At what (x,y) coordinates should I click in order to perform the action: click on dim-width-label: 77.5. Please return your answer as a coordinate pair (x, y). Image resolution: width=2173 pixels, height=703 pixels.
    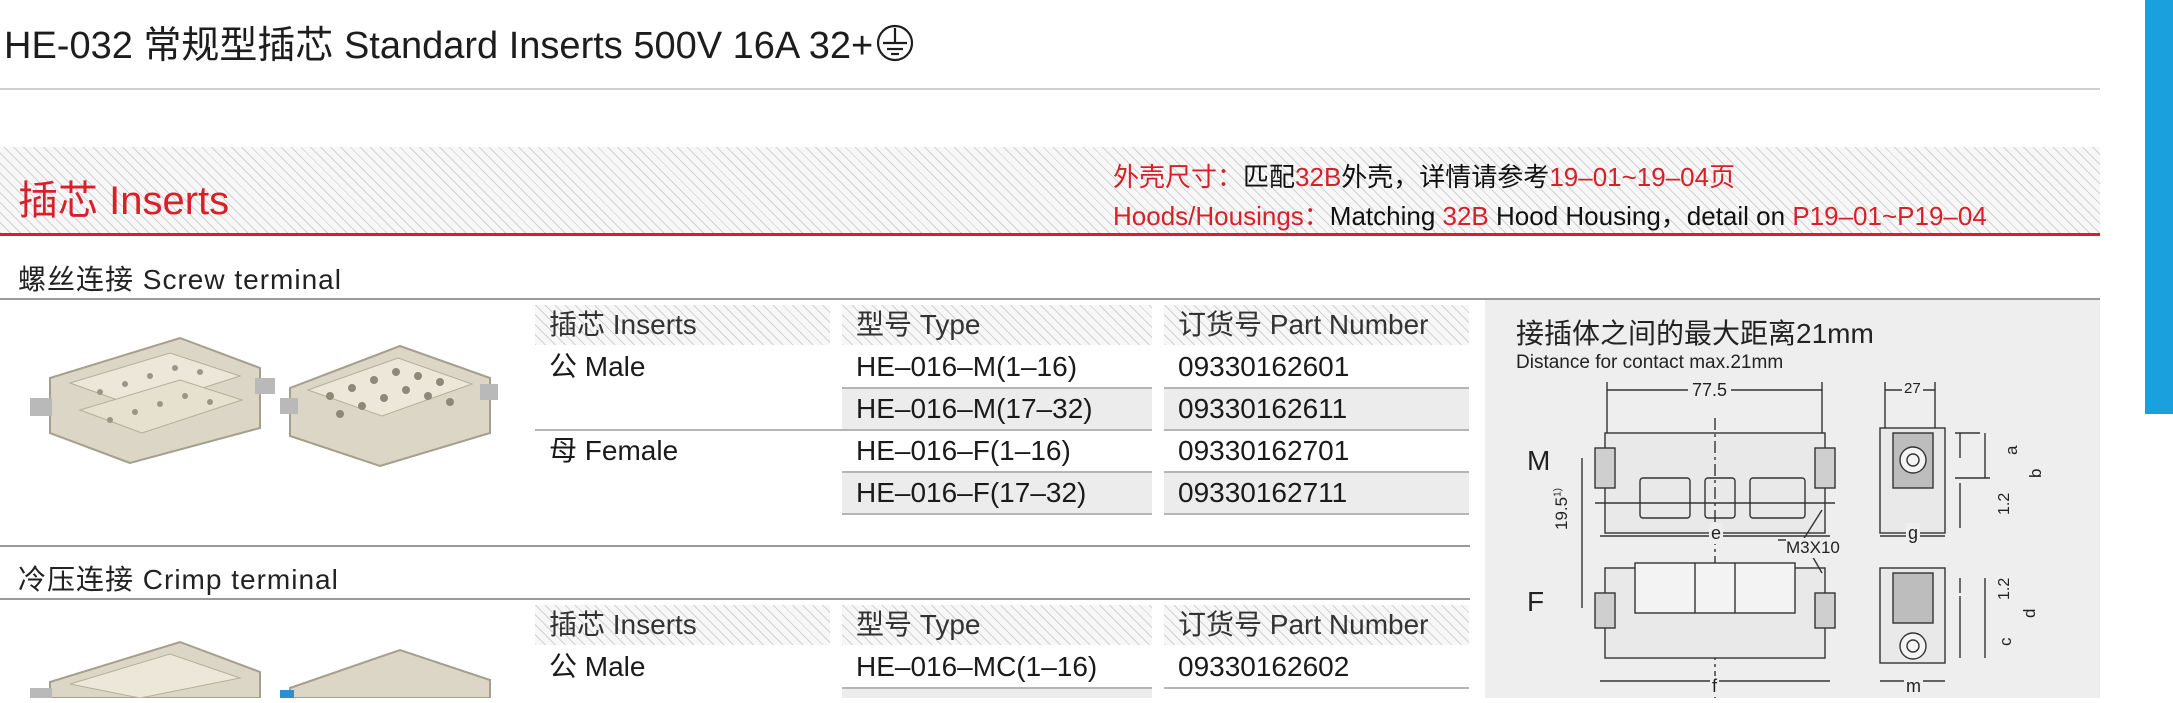
    Looking at the image, I should click on (1710, 390).